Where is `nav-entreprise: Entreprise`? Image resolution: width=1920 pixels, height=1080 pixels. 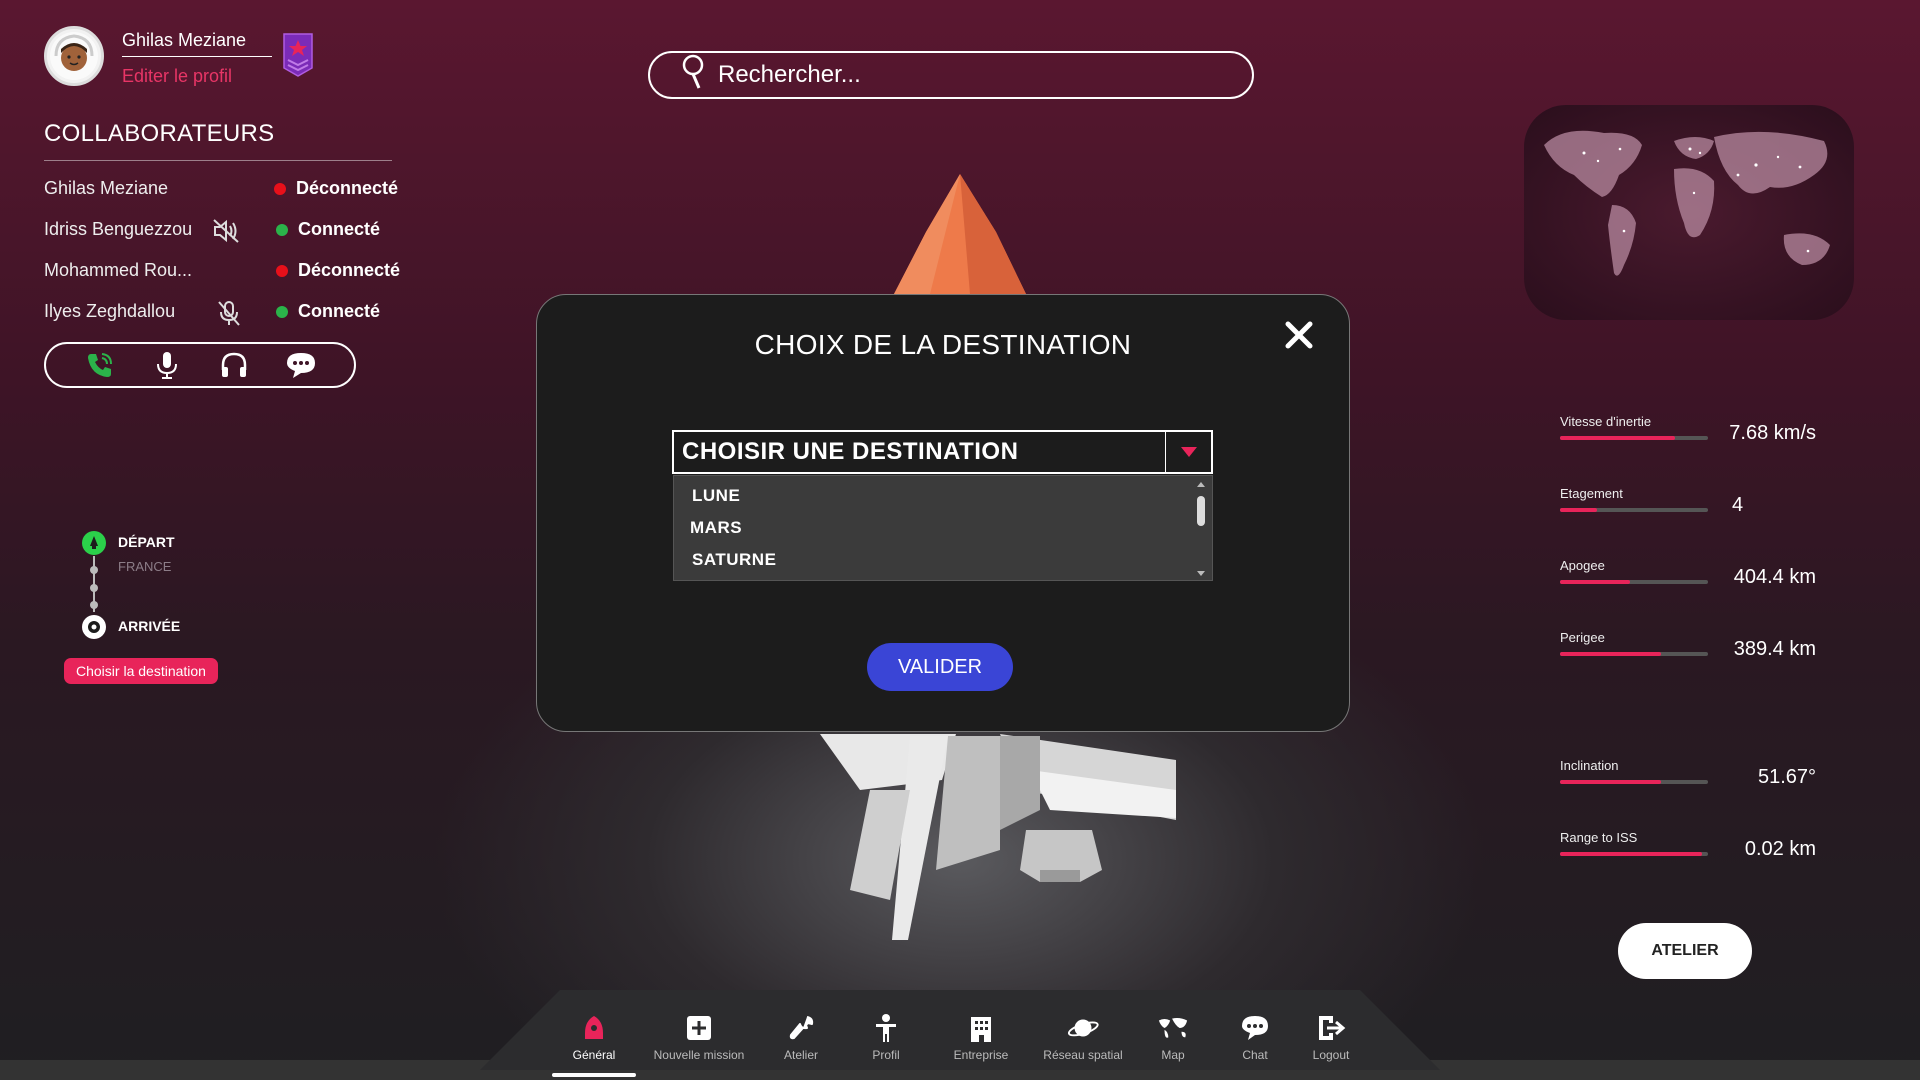
nav-entreprise: Entreprise is located at coordinates (981, 1037).